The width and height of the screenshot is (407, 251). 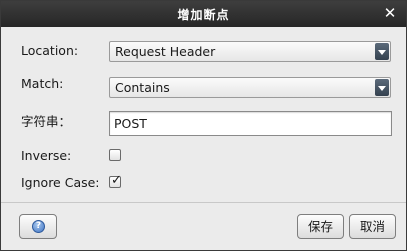 I want to click on match-label: Match:, so click(x=42, y=83).